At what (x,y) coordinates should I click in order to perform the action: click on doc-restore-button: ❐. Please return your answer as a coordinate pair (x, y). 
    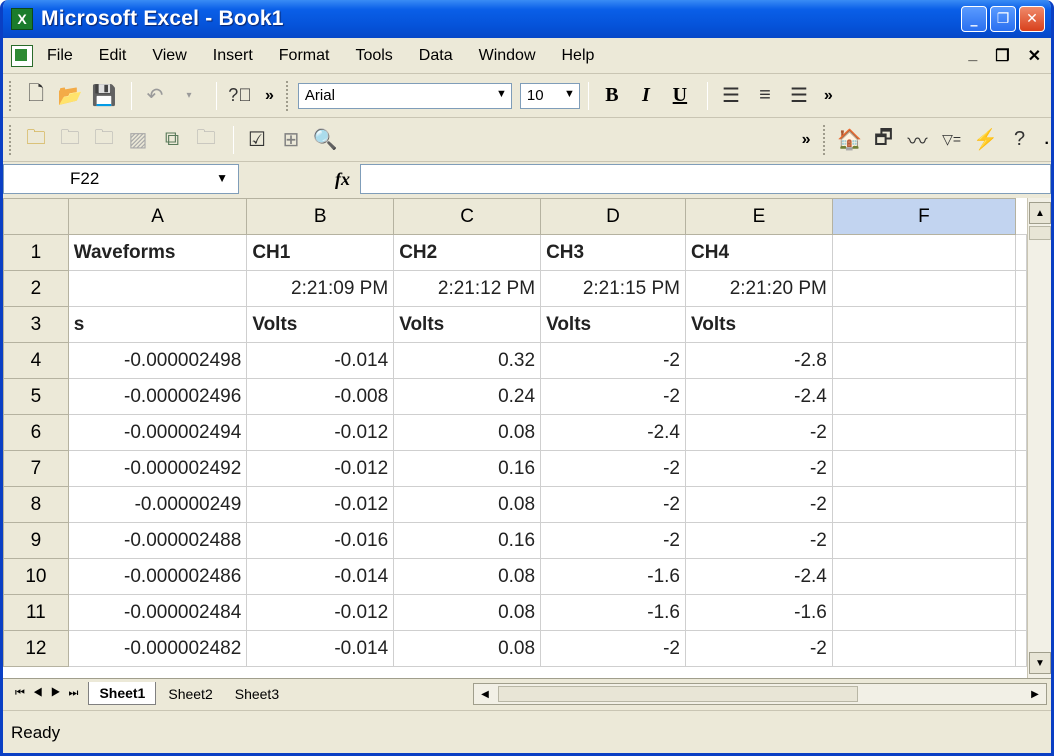
    Looking at the image, I should click on (1002, 56).